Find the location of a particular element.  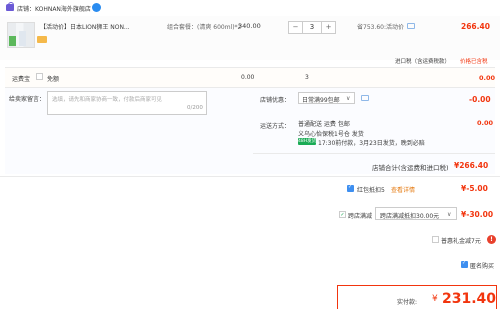

anonymous-label: 匿名购买 is located at coordinates (482, 266).